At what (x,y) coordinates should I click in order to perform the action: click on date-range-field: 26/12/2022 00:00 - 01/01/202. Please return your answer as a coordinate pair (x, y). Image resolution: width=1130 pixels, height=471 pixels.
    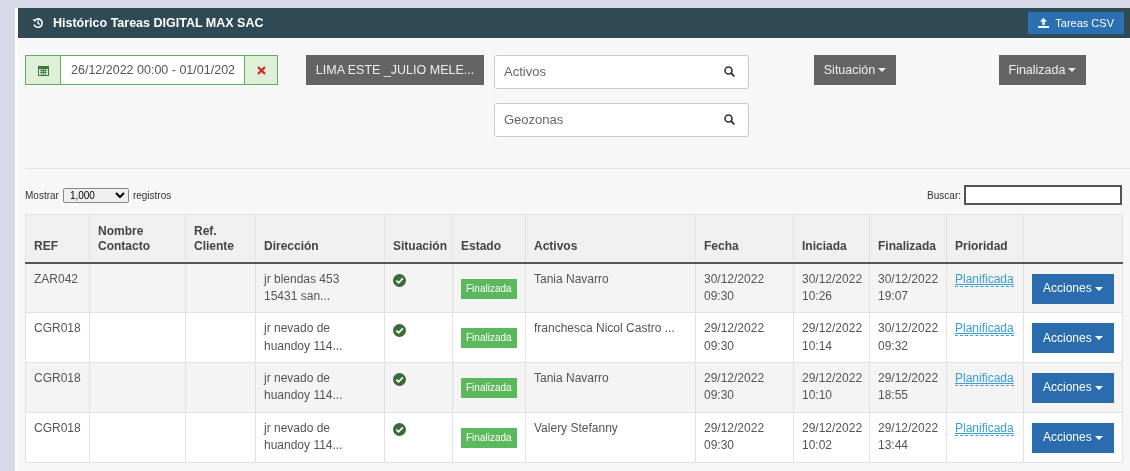
    Looking at the image, I should click on (151, 70).